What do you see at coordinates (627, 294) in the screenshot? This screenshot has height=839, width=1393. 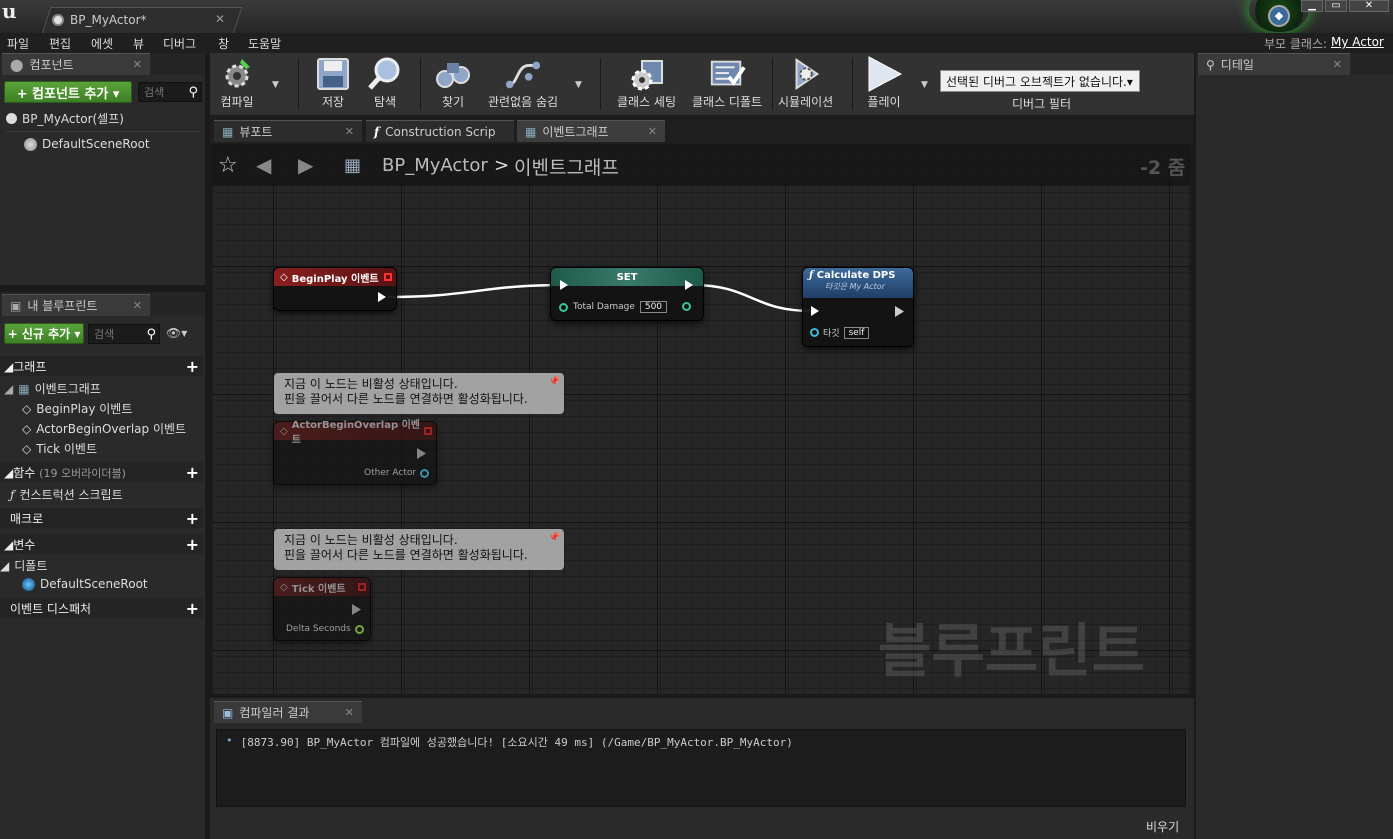 I see `node-set: SET Total Damage 500` at bounding box center [627, 294].